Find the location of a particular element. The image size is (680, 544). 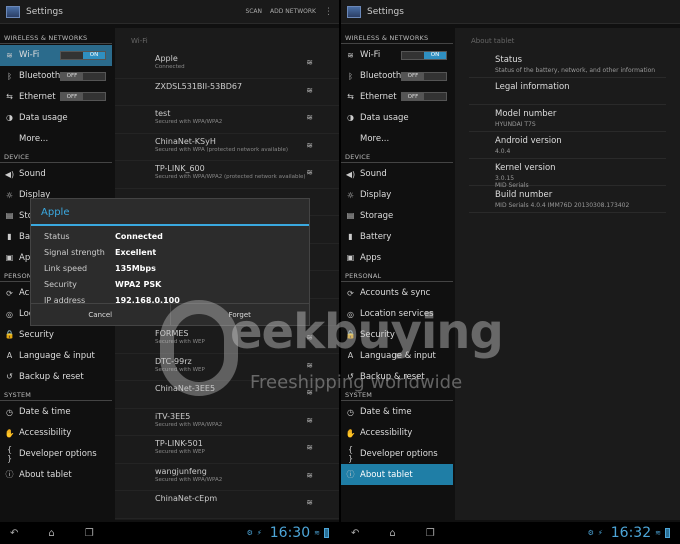

battery-icon: ▮ is located at coordinates (350, 237).